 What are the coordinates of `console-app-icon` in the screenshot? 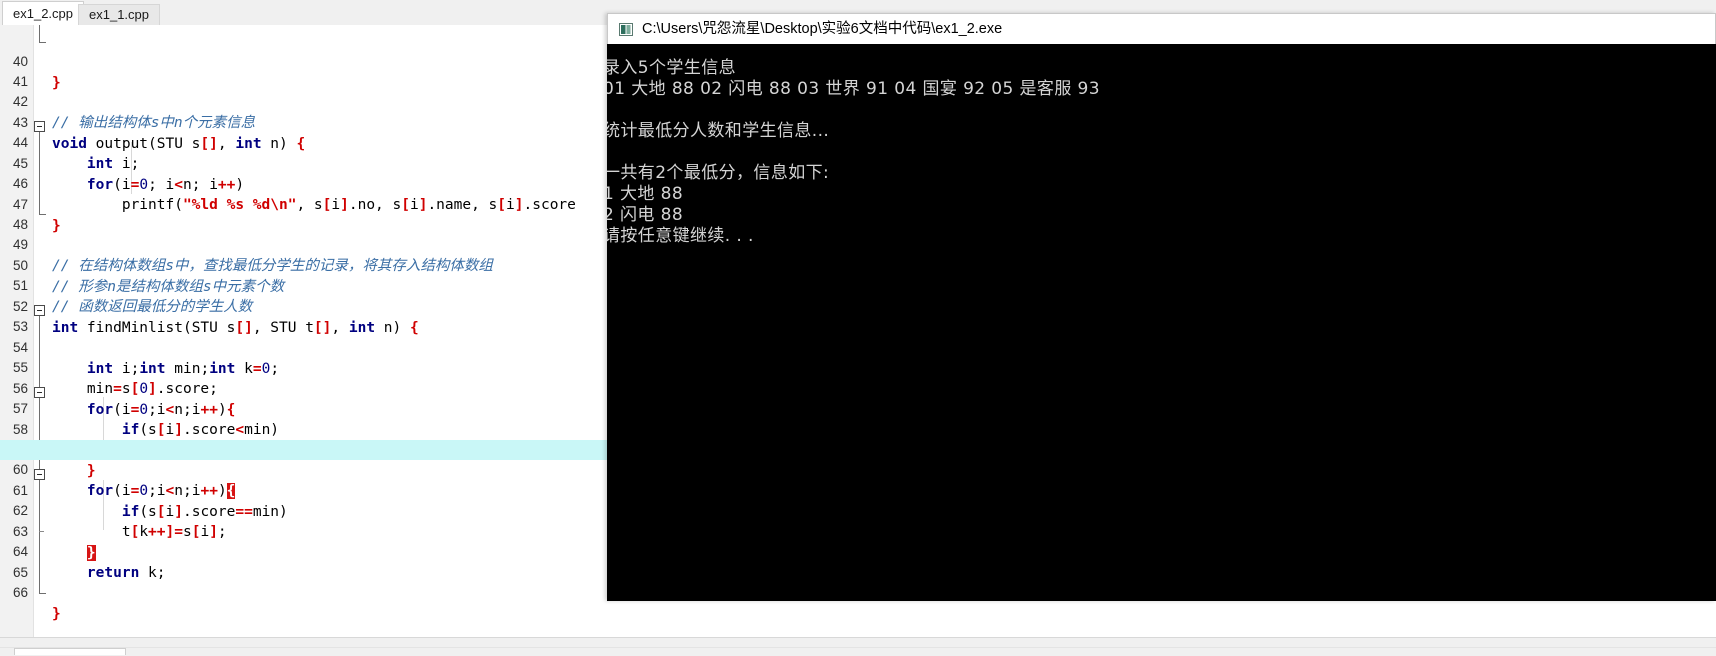 It's located at (626, 29).